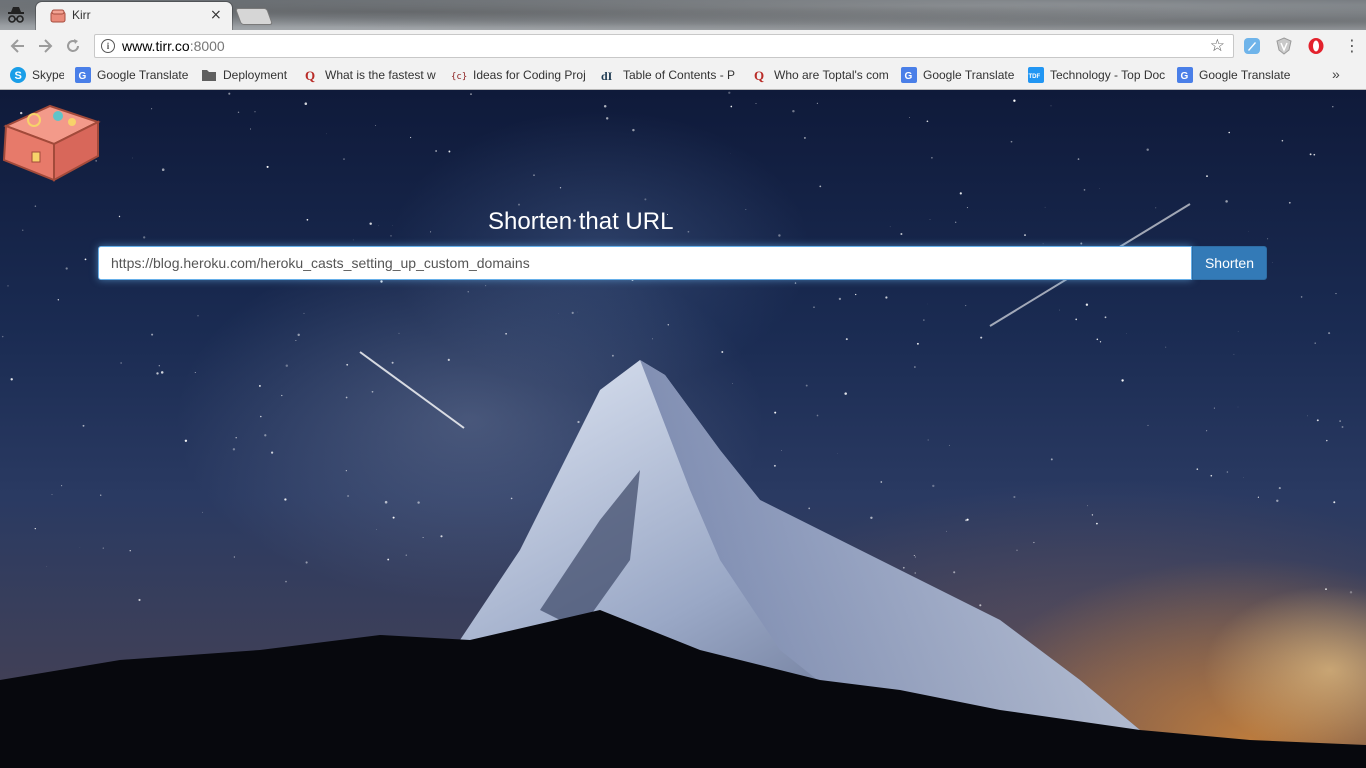 This screenshot has width=1366, height=768. Describe the element at coordinates (1035, 77) in the screenshot. I see `svg-text: TDF` at that location.